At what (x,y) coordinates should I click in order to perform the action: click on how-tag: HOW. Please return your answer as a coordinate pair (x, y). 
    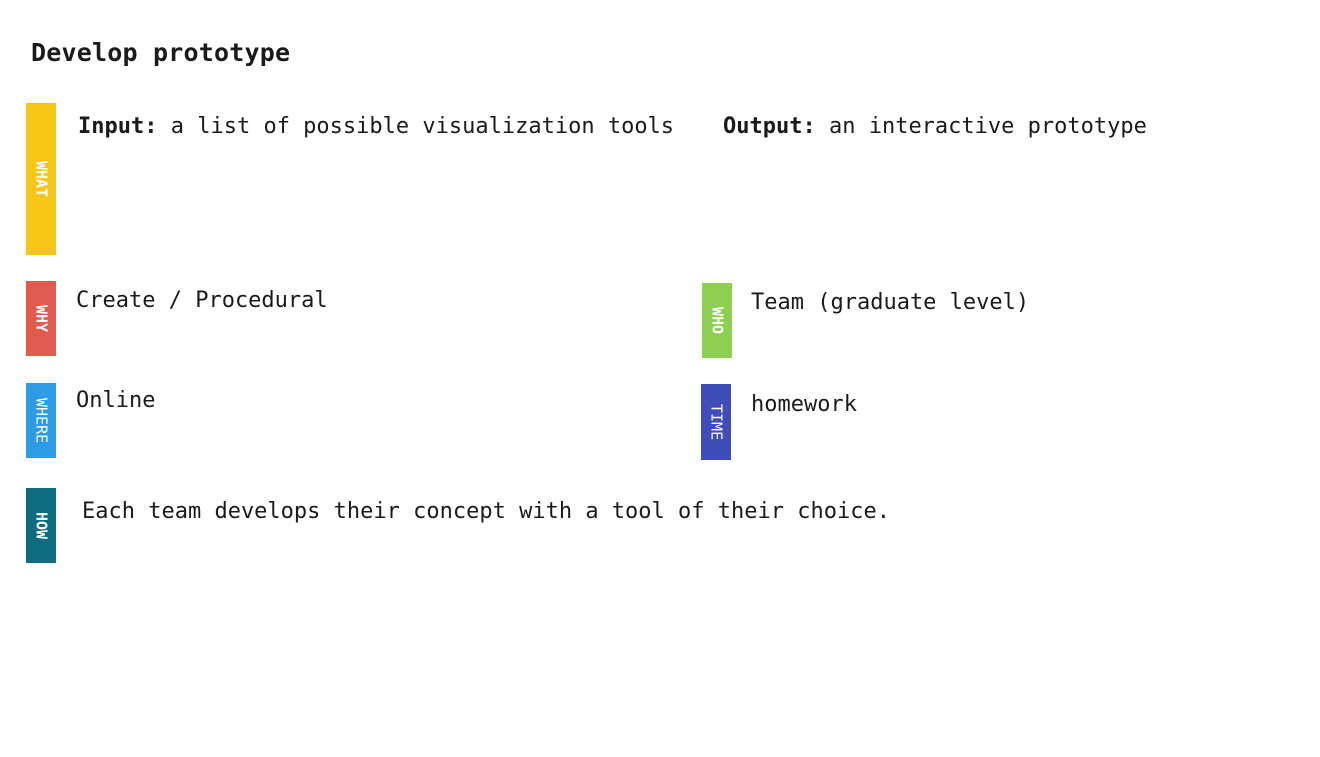
    Looking at the image, I should click on (41, 525).